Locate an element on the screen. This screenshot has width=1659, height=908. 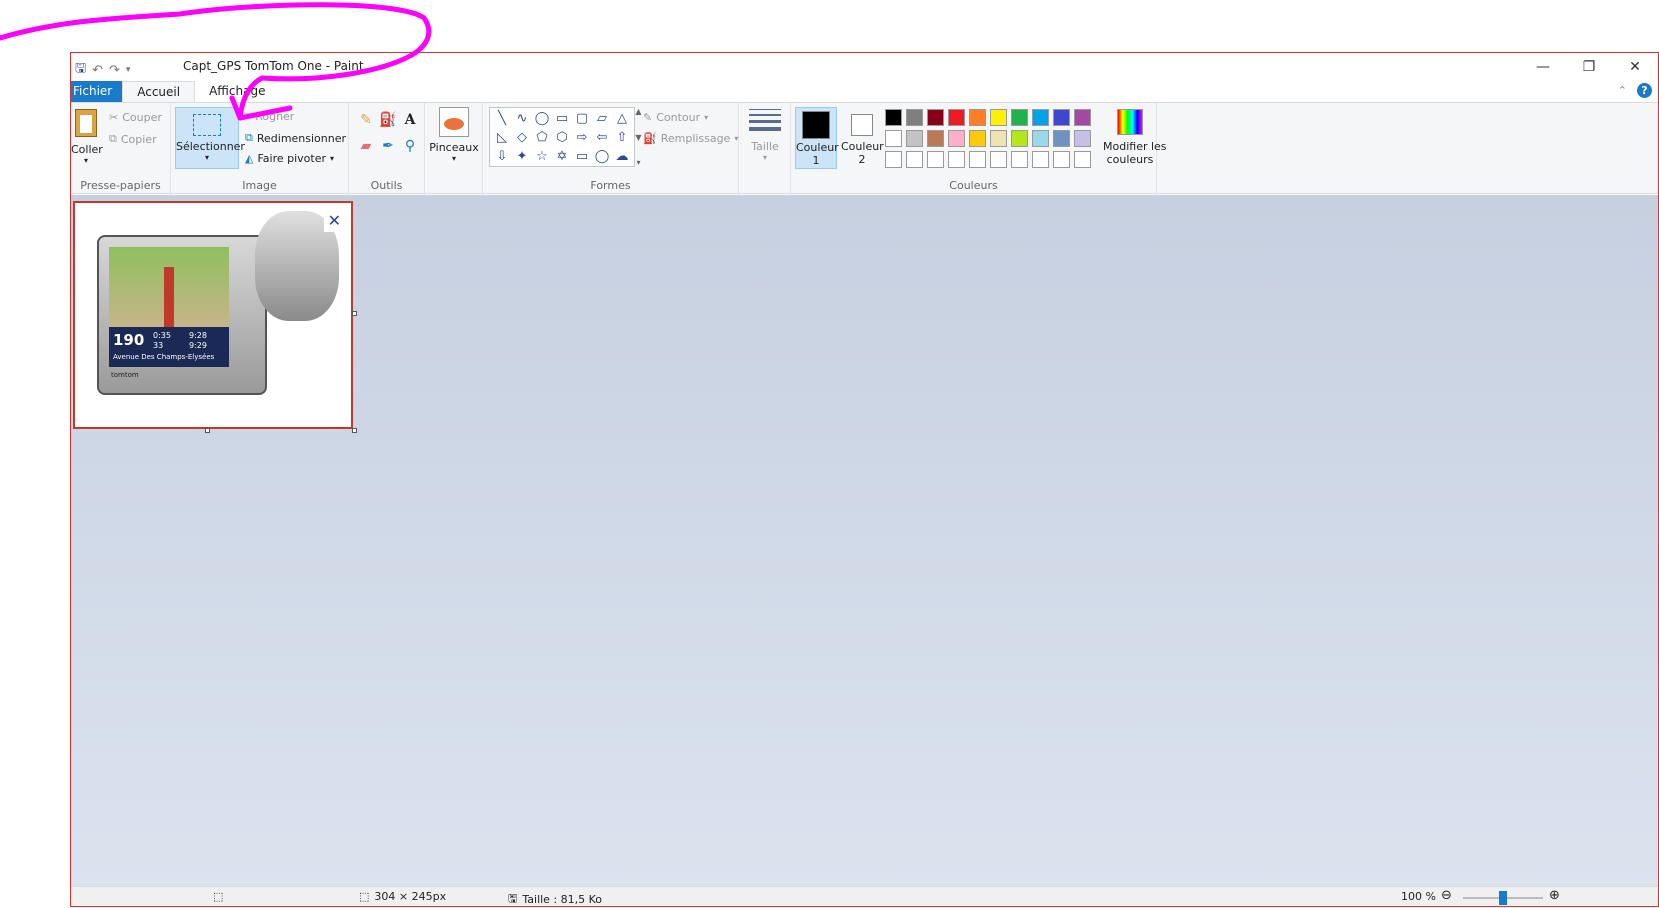
collapse-ribbon-icon: ⌃ is located at coordinates (1622, 90).